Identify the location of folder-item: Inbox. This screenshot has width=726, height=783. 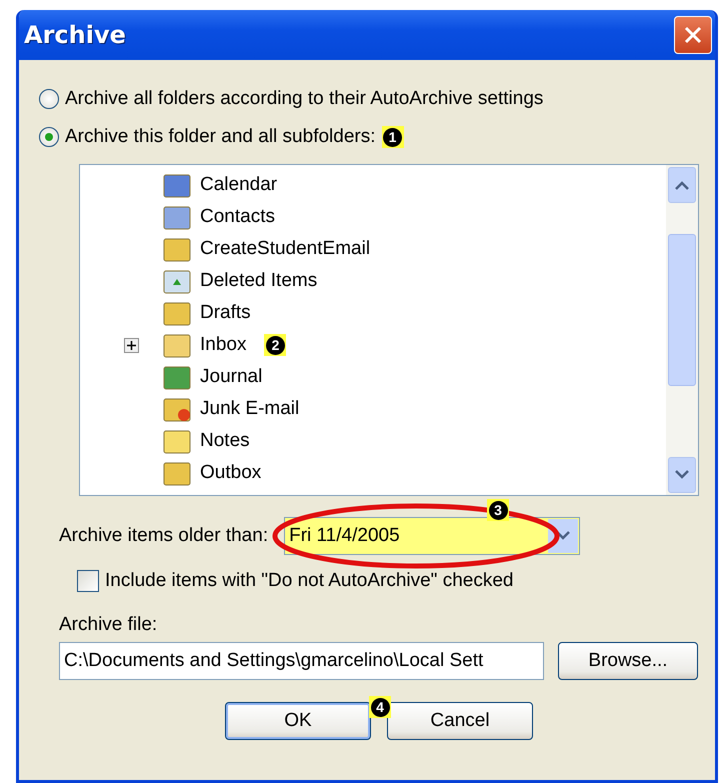
(223, 345).